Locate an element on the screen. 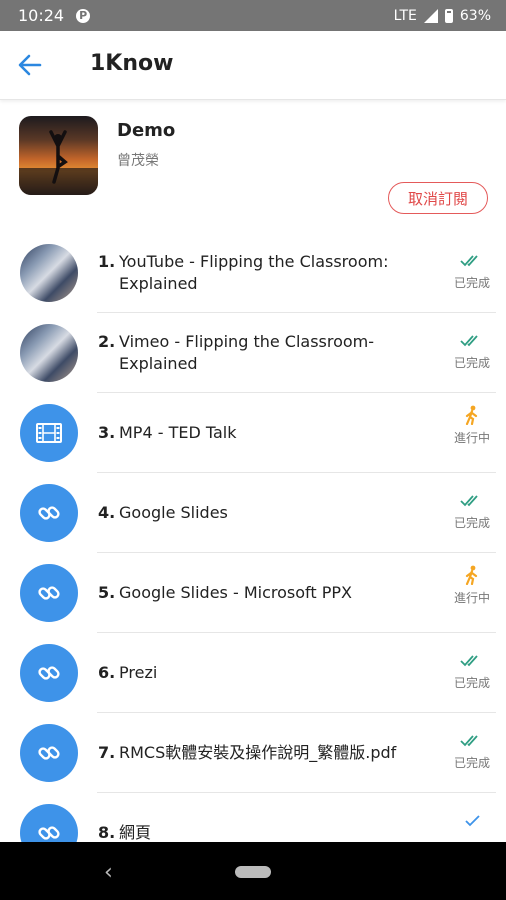 This screenshot has height=900, width=506. unsubscribe-button: 取消訂閱 is located at coordinates (438, 198).